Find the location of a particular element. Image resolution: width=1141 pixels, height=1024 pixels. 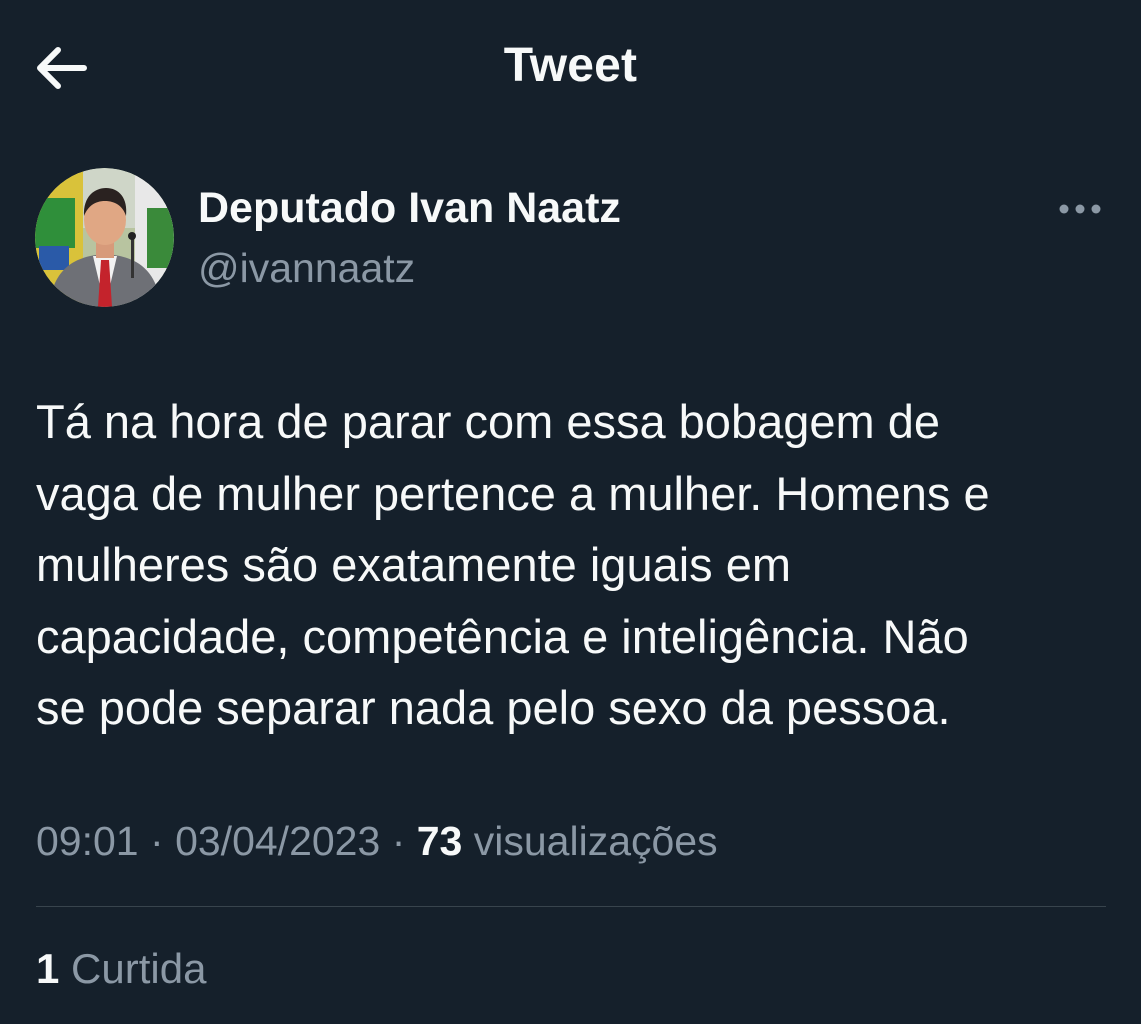

likes-link: 1 Curtida is located at coordinates (121, 969).